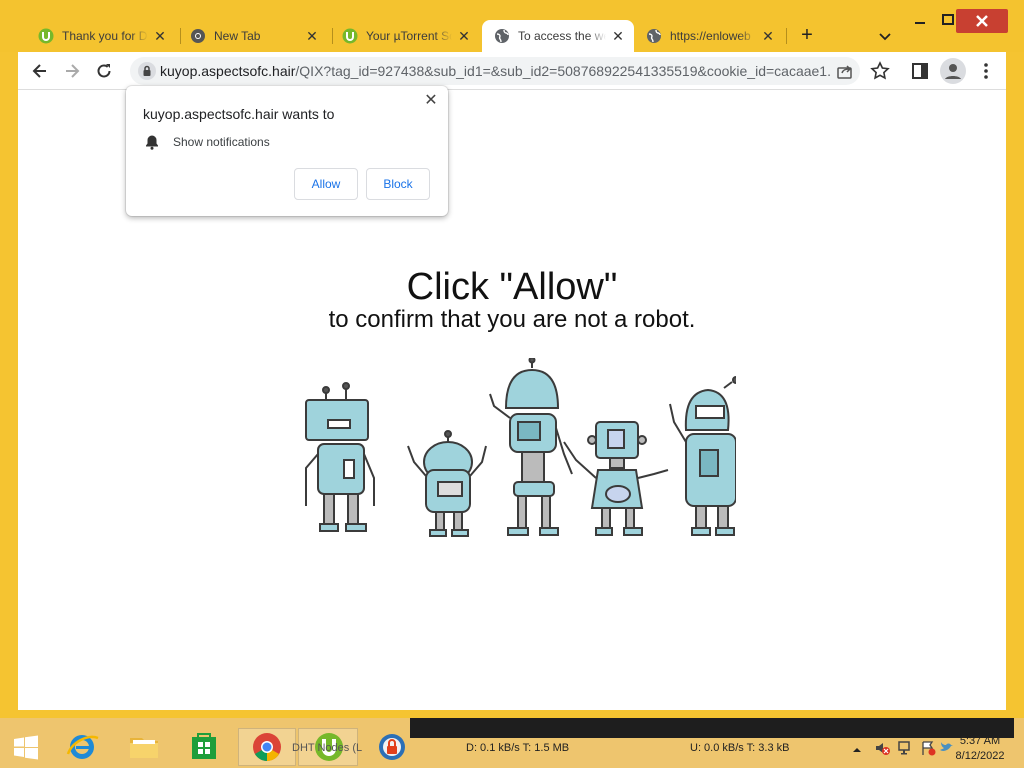  What do you see at coordinates (953, 71) in the screenshot?
I see `profile-avatar-icon` at bounding box center [953, 71].